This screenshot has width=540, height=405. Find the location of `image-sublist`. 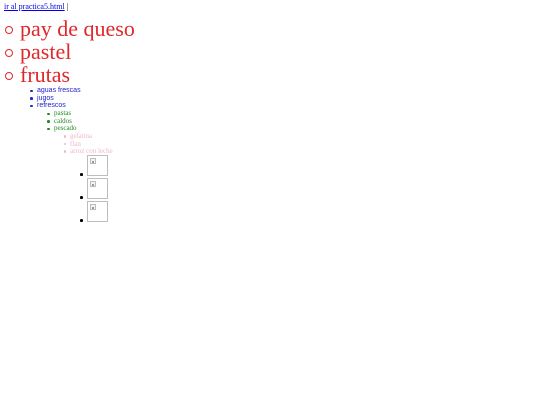

image-sublist is located at coordinates (94, 189).